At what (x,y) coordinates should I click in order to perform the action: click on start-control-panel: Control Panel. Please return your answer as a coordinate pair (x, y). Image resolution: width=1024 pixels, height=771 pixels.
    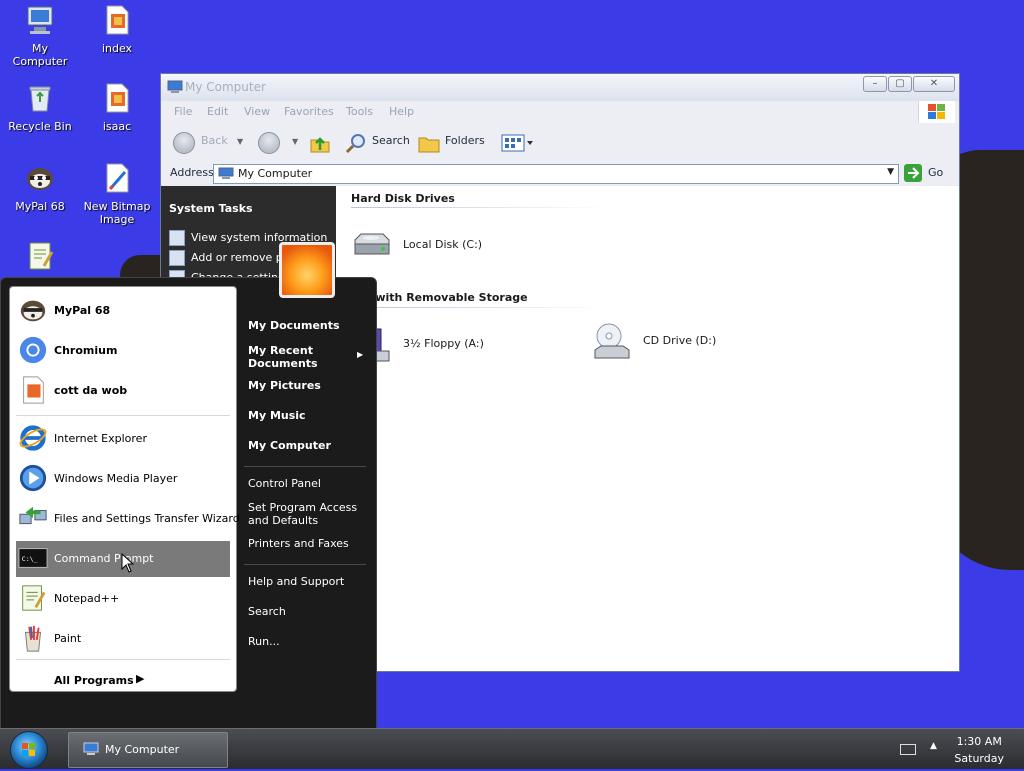
    Looking at the image, I should click on (284, 483).